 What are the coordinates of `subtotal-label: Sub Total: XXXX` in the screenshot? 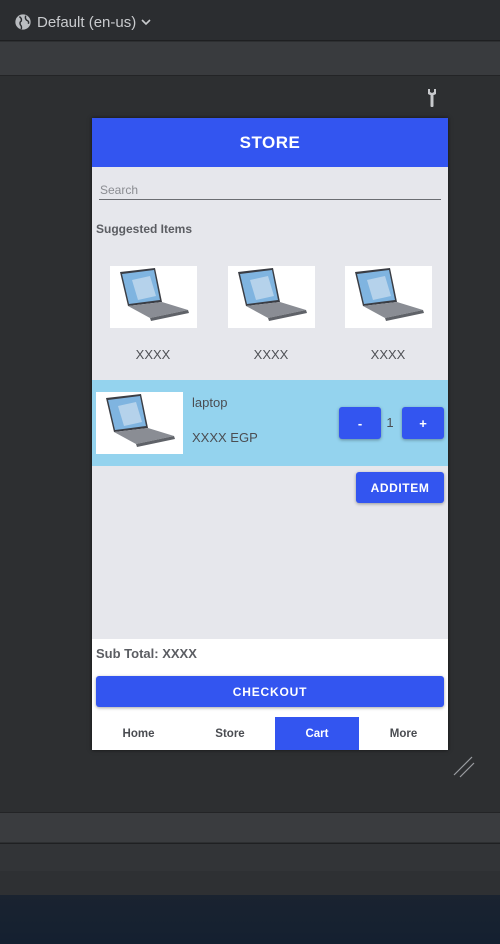 It's located at (146, 653).